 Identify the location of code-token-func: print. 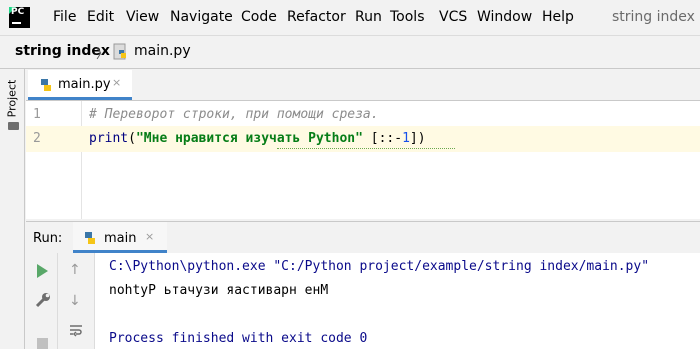
(109, 138).